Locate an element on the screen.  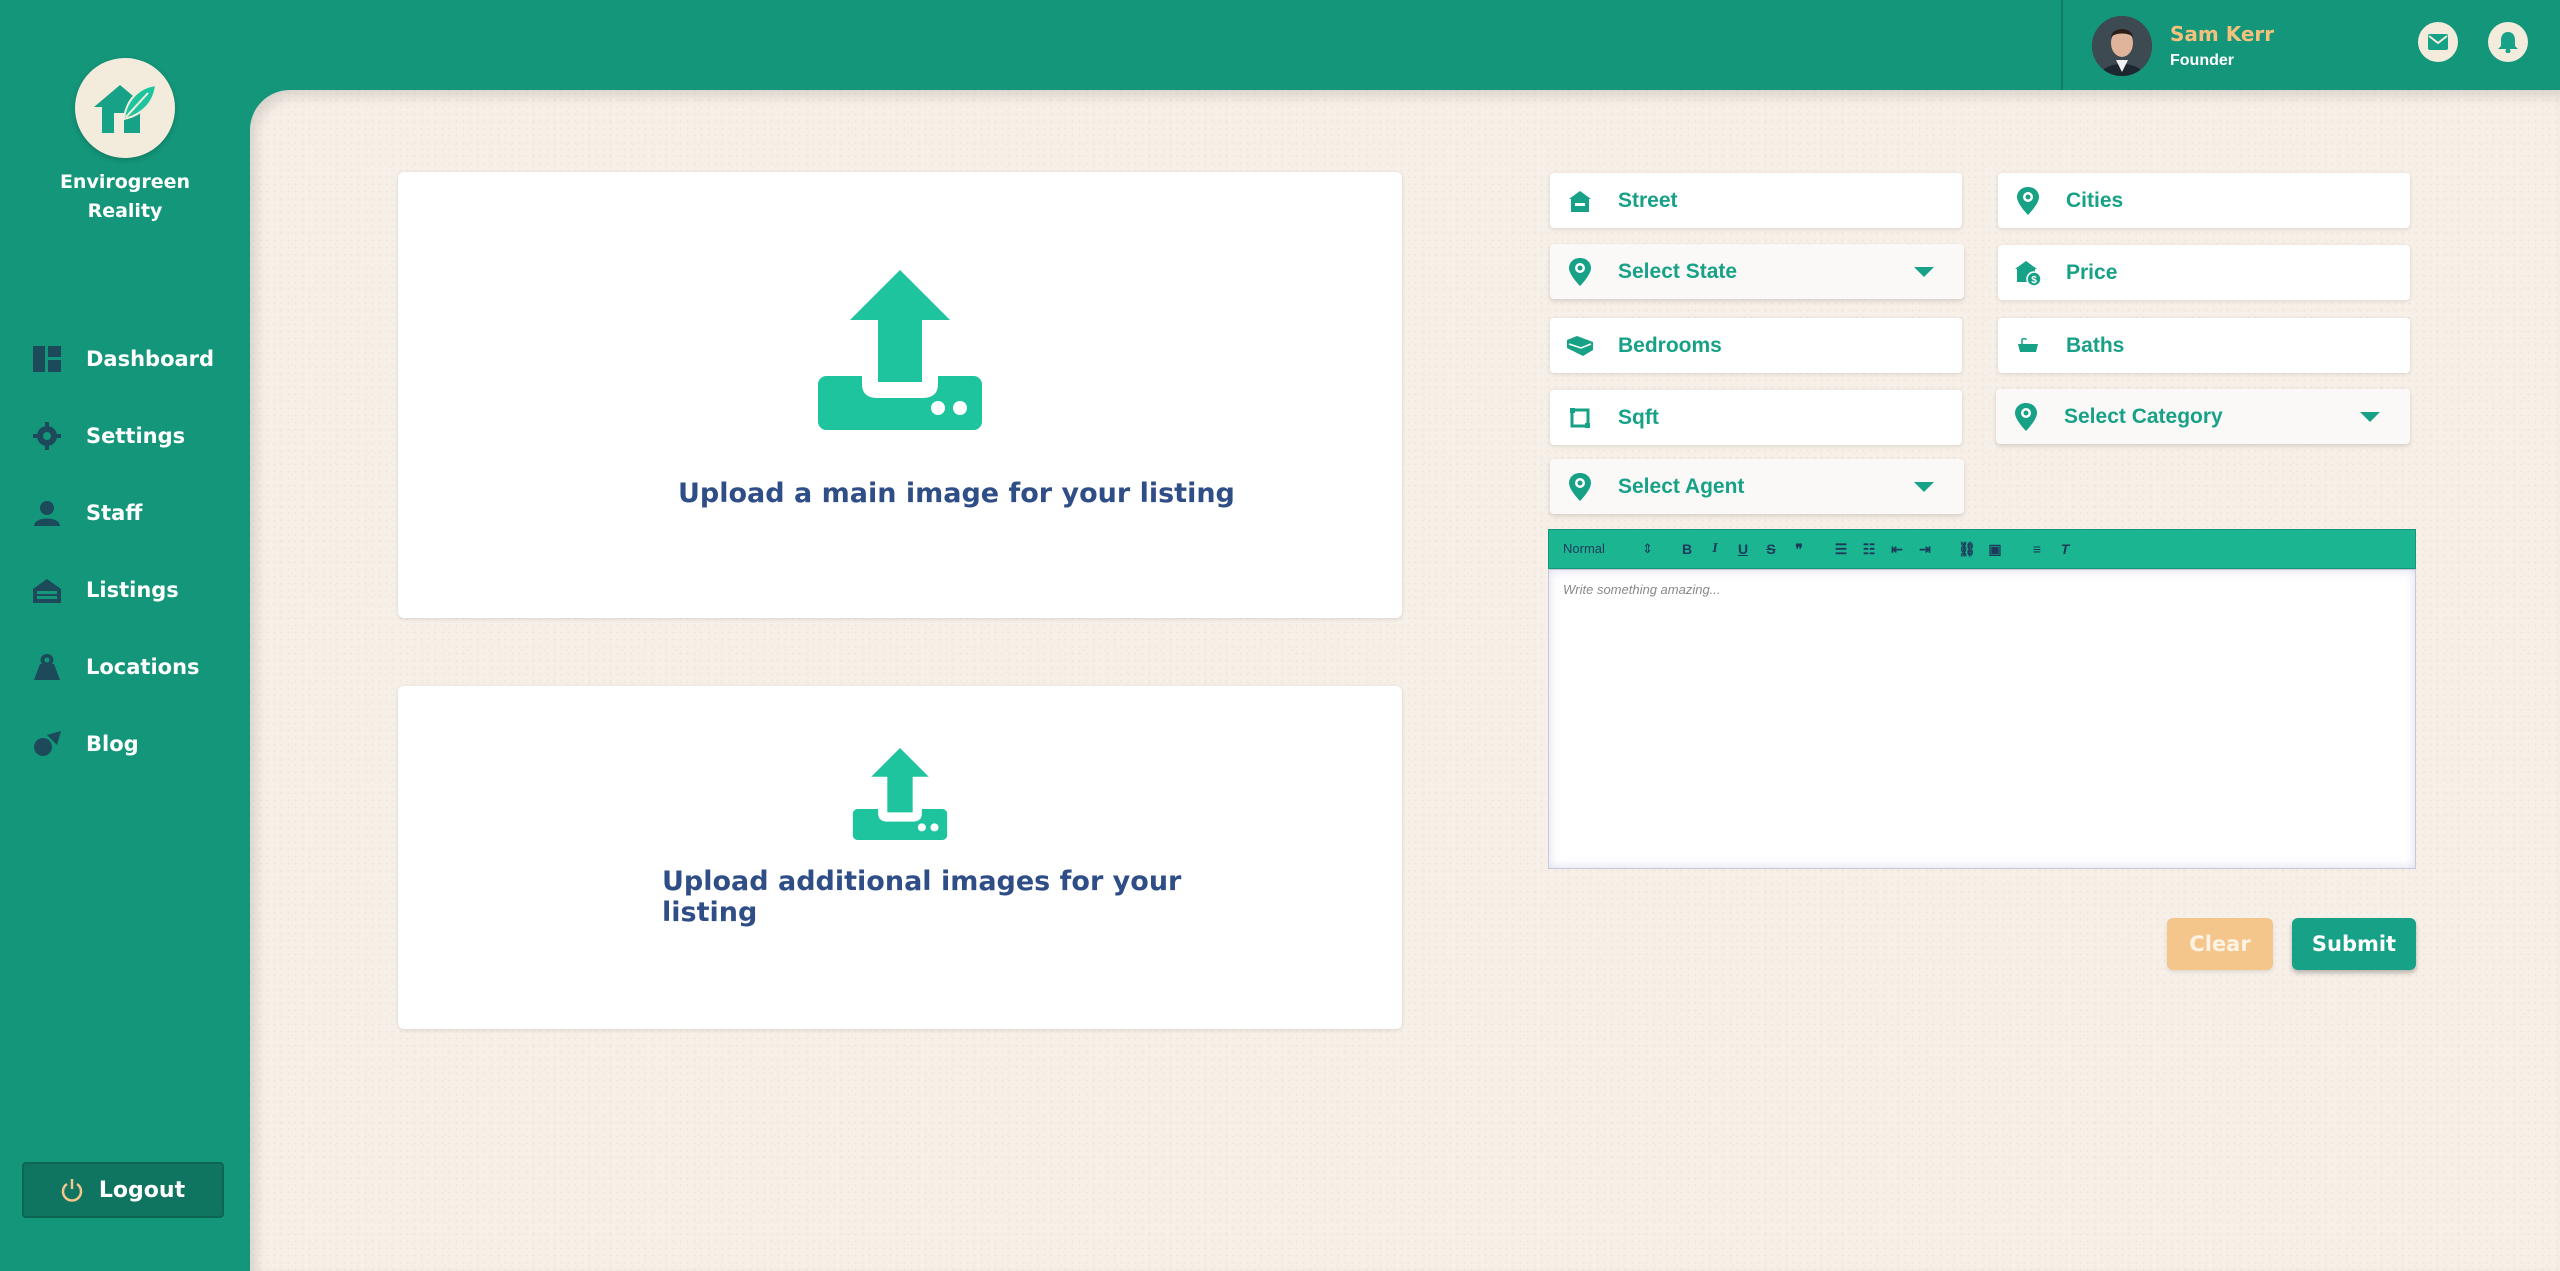
link-icon: ⛓ is located at coordinates (1967, 548).